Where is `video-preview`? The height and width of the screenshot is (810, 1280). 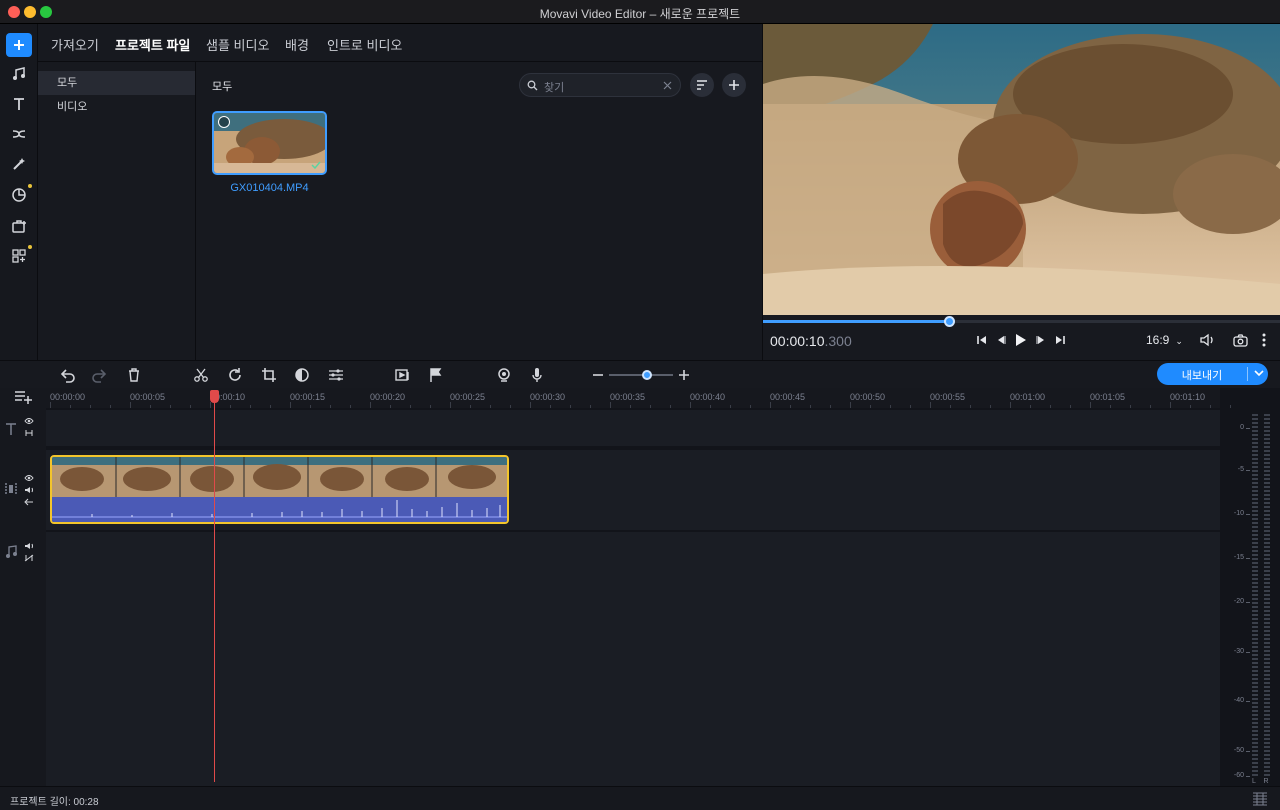
video-preview is located at coordinates (1021, 169).